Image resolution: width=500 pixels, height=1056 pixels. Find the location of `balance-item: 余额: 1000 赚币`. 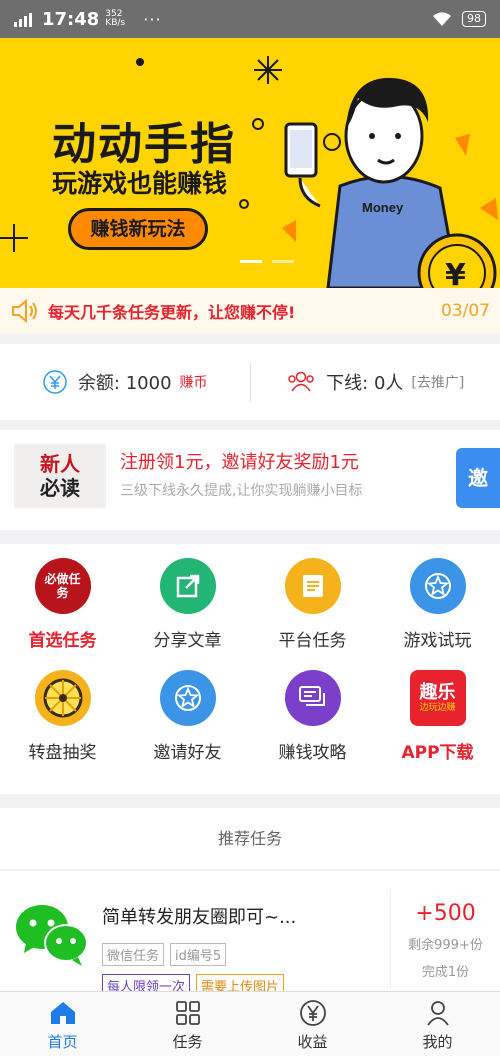

balance-item: 余额: 1000 赚币 is located at coordinates (125, 382).